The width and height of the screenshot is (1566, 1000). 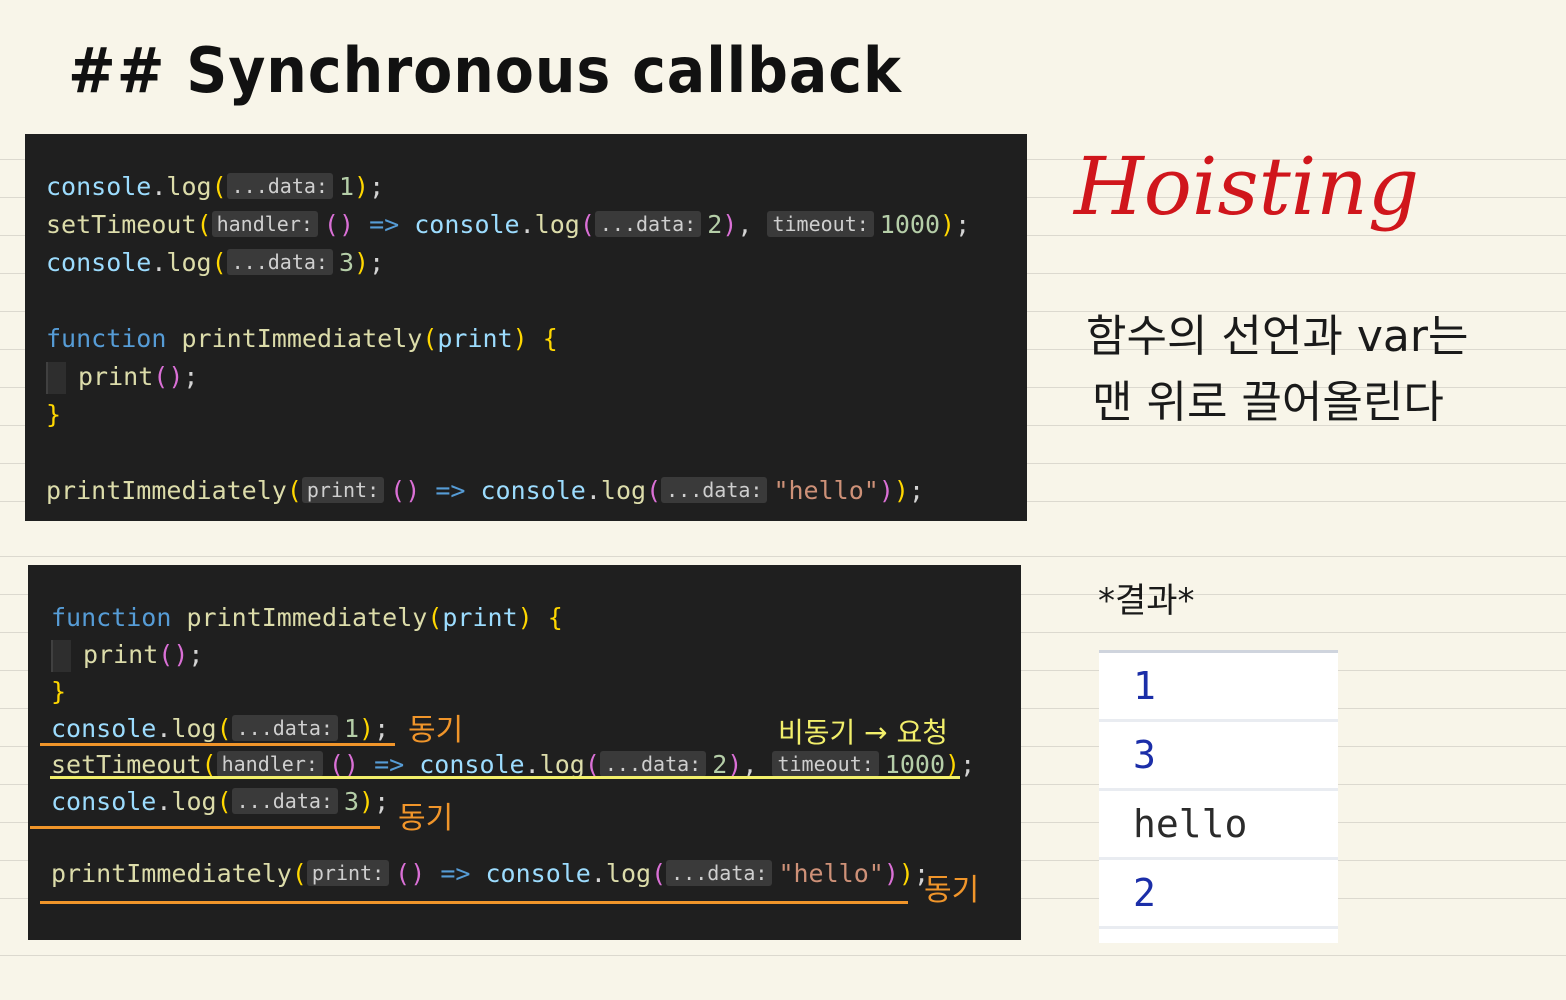 What do you see at coordinates (1277, 336) in the screenshot?
I see `hoisting-note-line1: 함수의 선언과 var는` at bounding box center [1277, 336].